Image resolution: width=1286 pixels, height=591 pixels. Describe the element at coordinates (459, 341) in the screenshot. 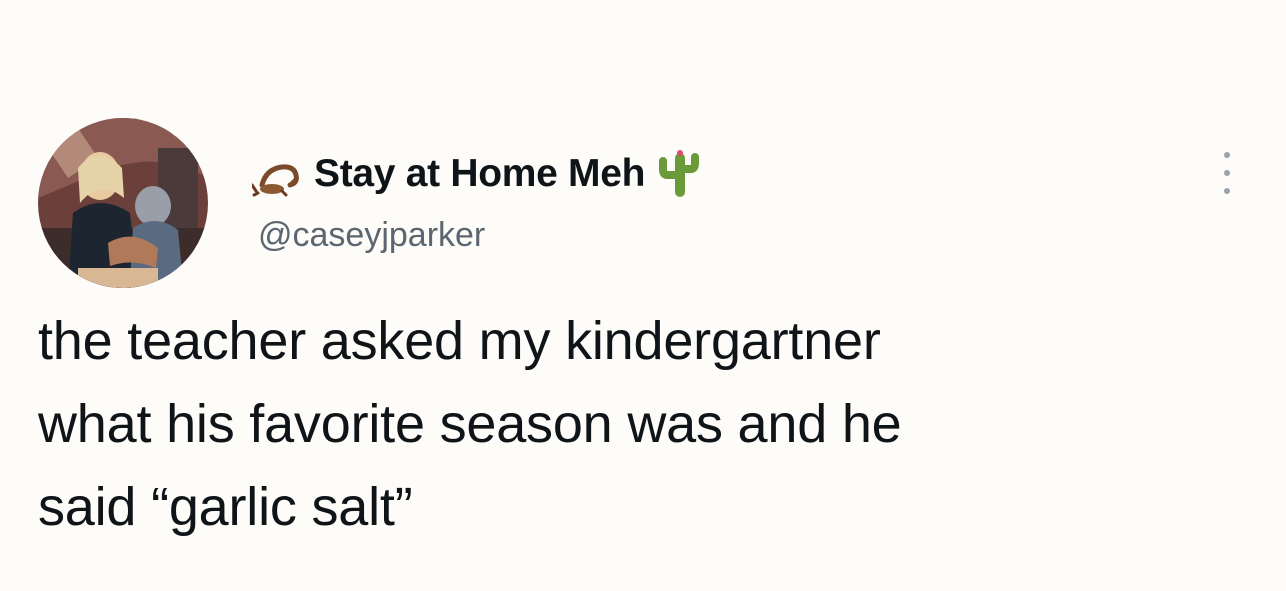

I see `tweet-text-line: the teacher asked my kindergartner` at that location.